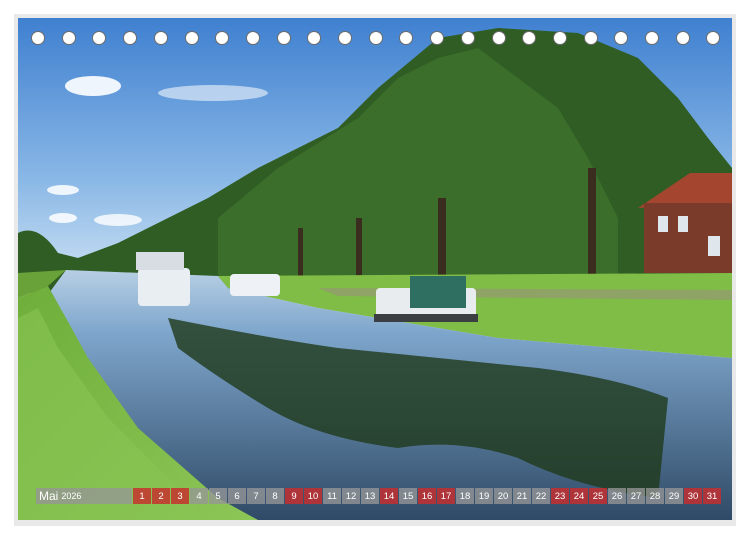 Image resolution: width=750 pixels, height=539 pixels. Describe the element at coordinates (617, 496) in the screenshot. I see `day-cell: 26` at that location.